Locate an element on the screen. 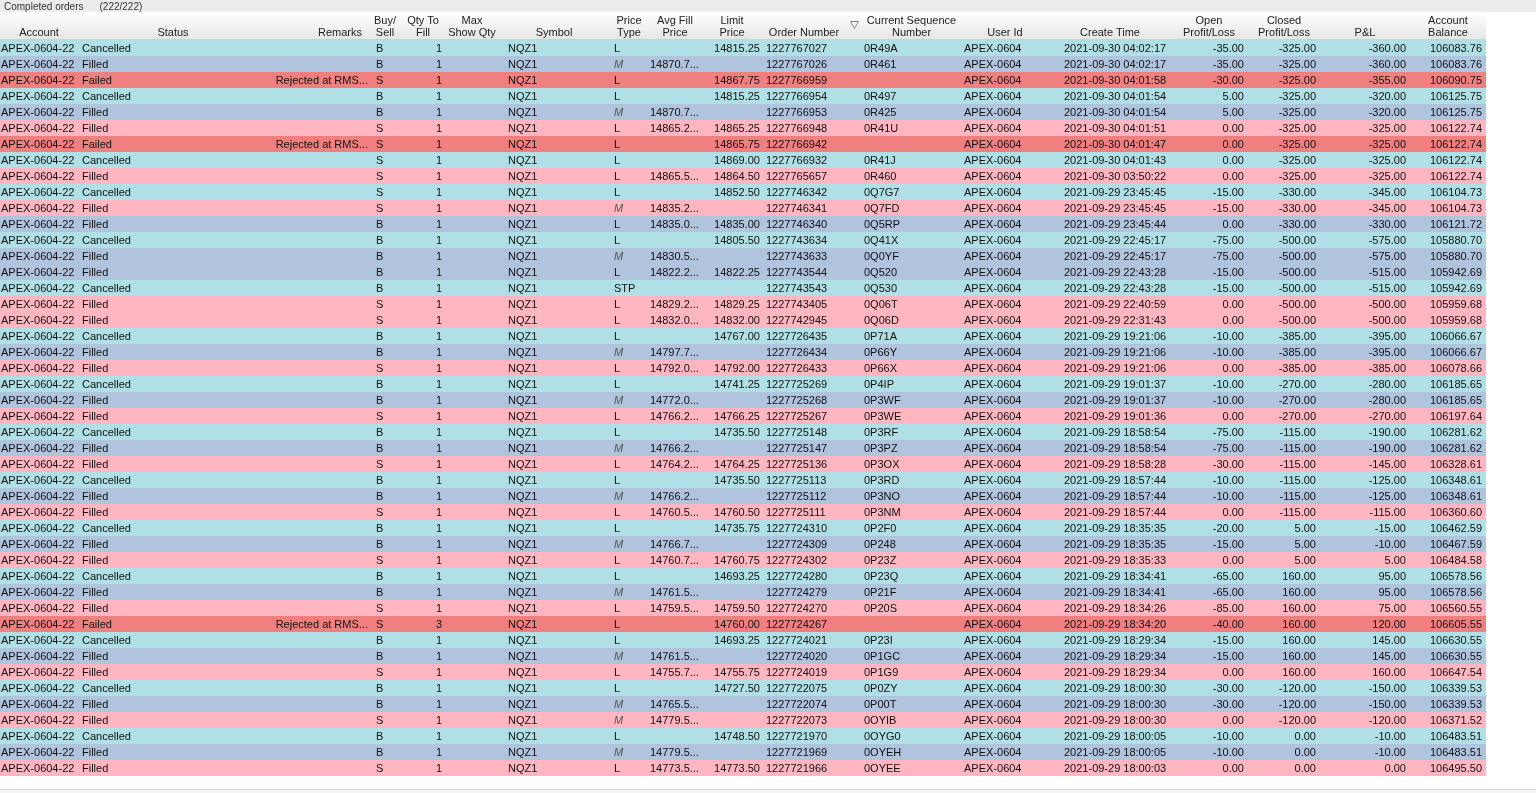 The width and height of the screenshot is (1536, 793). table-cell-text: 14852.50 is located at coordinates (737, 192).